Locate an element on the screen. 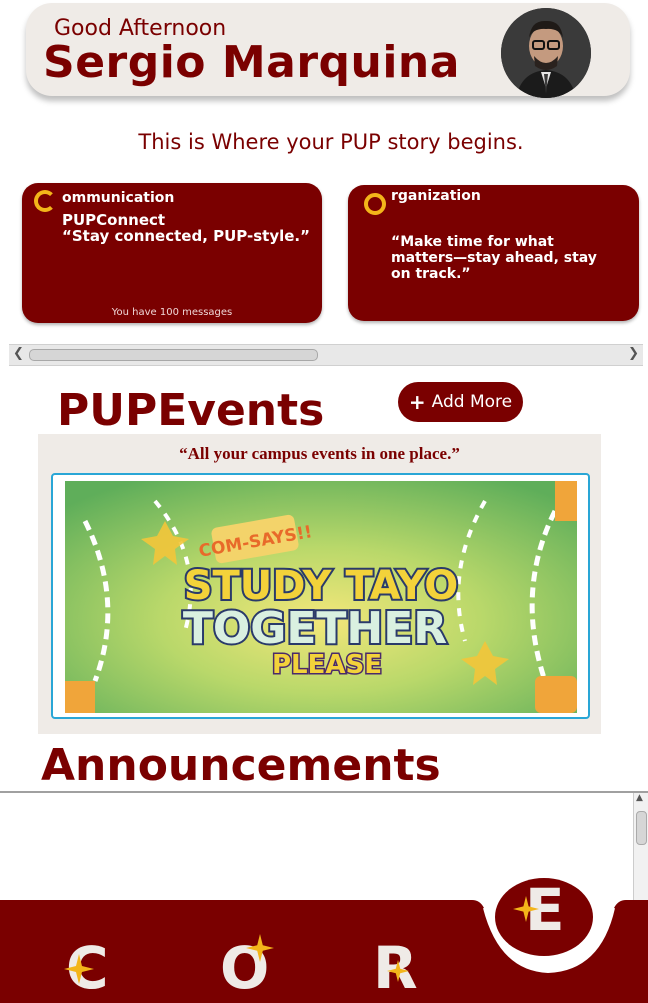 Image resolution: width=648 pixels, height=1003 pixels. events-quote: “All your campus events in one place.” is located at coordinates (319, 453).